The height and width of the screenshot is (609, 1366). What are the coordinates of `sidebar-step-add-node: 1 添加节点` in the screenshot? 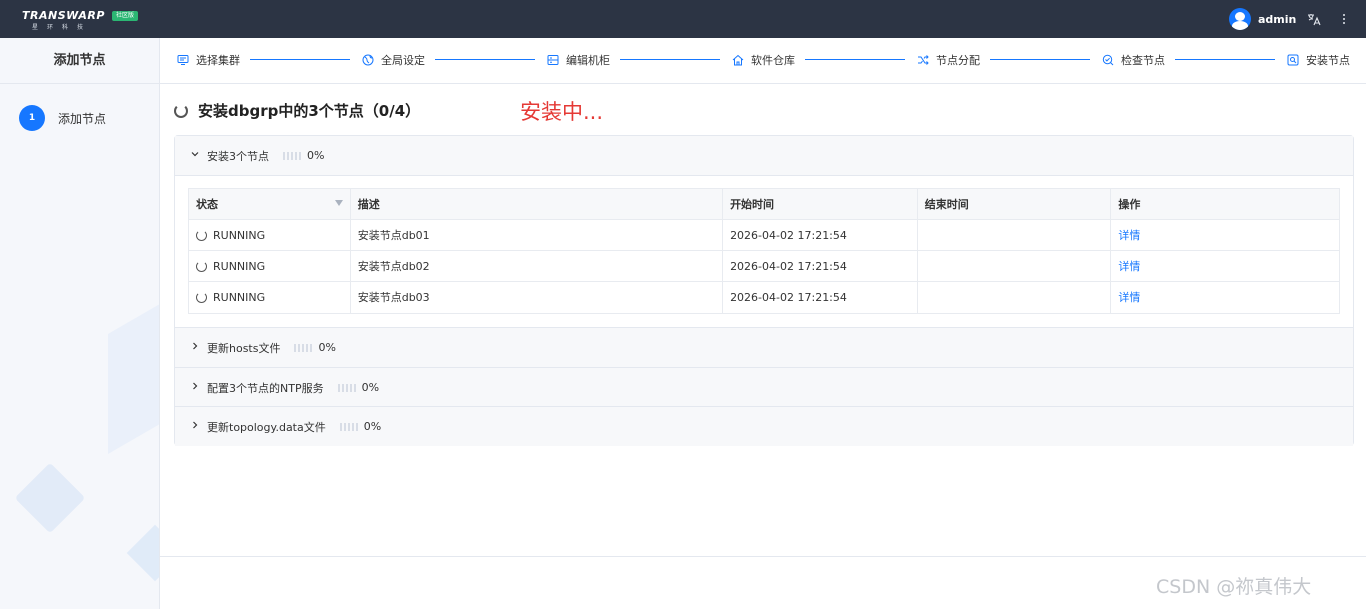 It's located at (62, 118).